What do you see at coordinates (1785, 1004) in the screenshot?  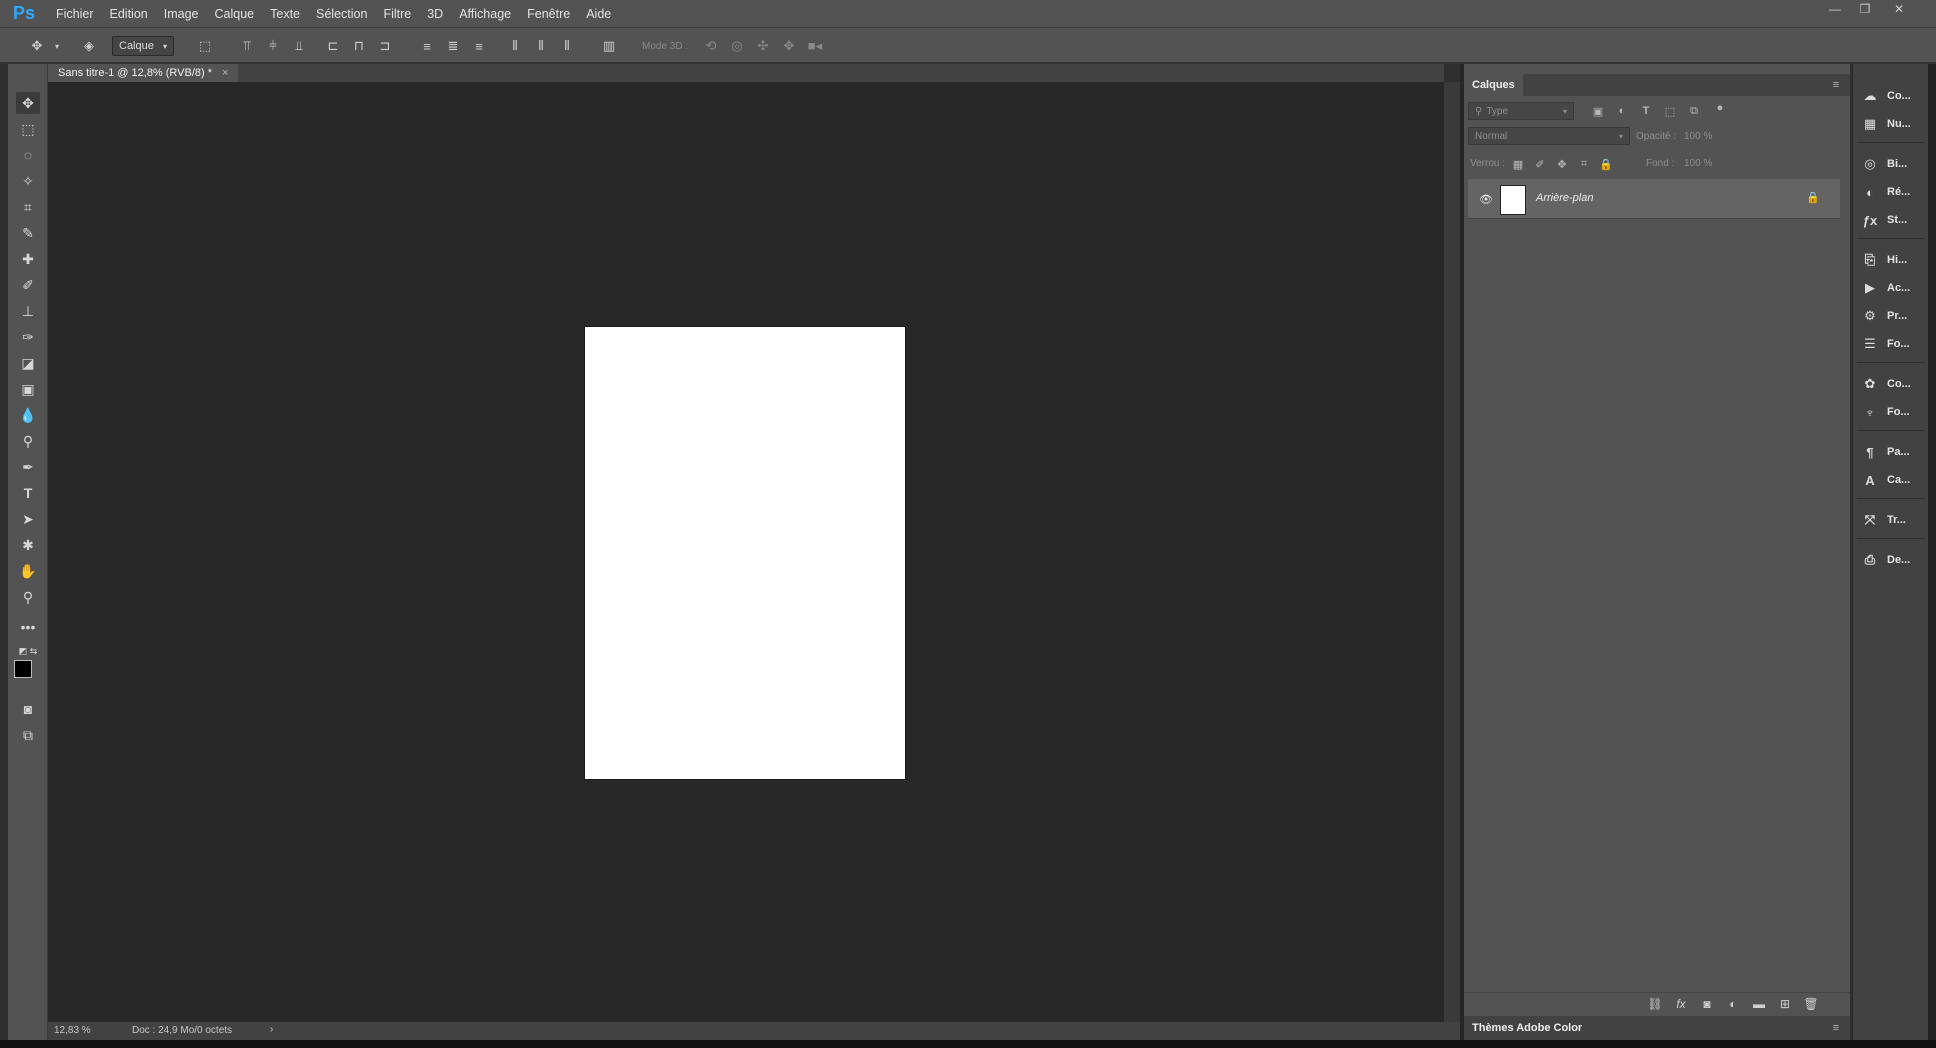 I see `new-layer-icon: ⊞` at bounding box center [1785, 1004].